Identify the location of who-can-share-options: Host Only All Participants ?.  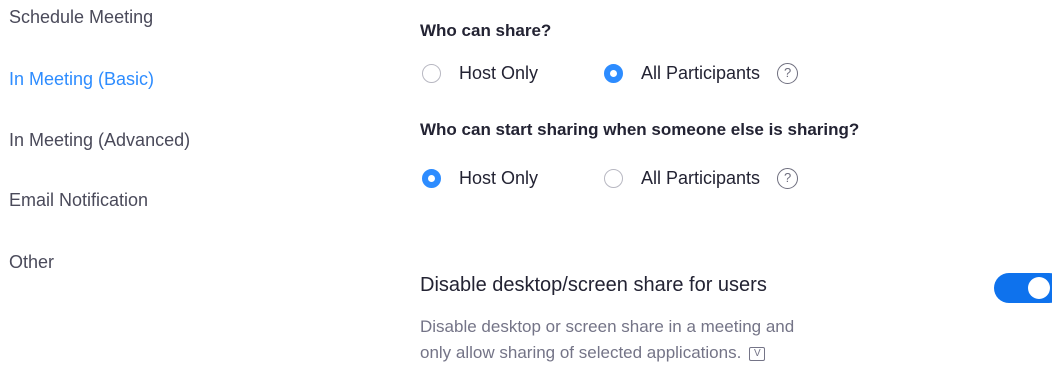
(610, 73).